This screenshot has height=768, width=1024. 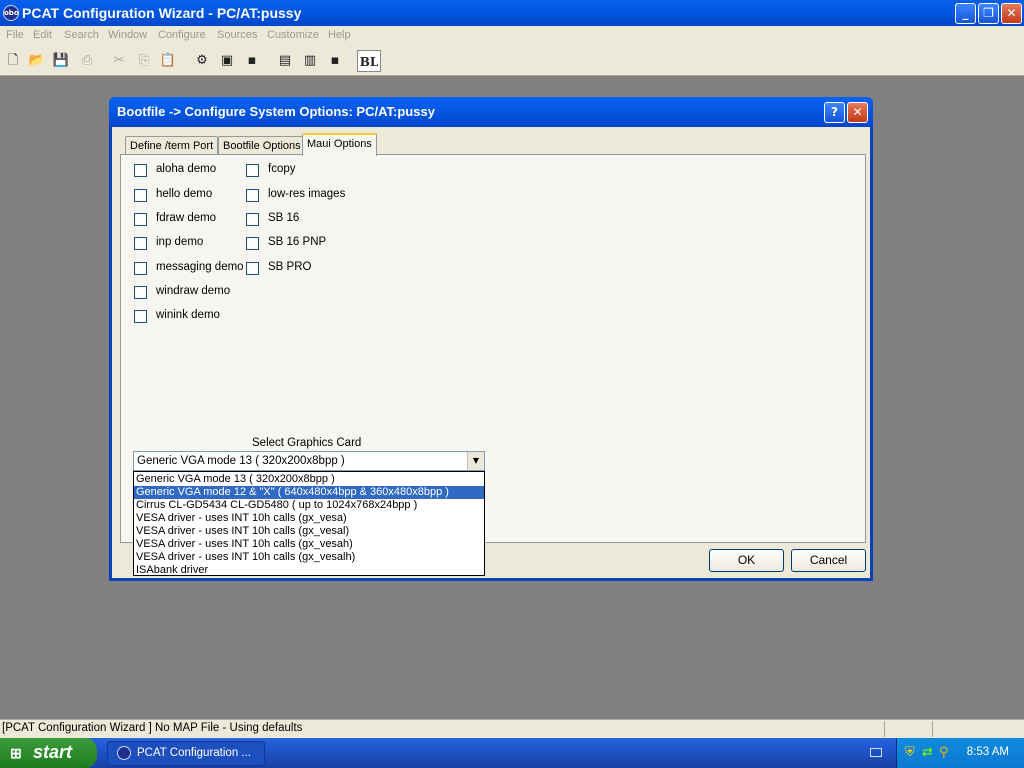 What do you see at coordinates (307, 443) in the screenshot?
I see `graphics-card-label: Select Graphics Card` at bounding box center [307, 443].